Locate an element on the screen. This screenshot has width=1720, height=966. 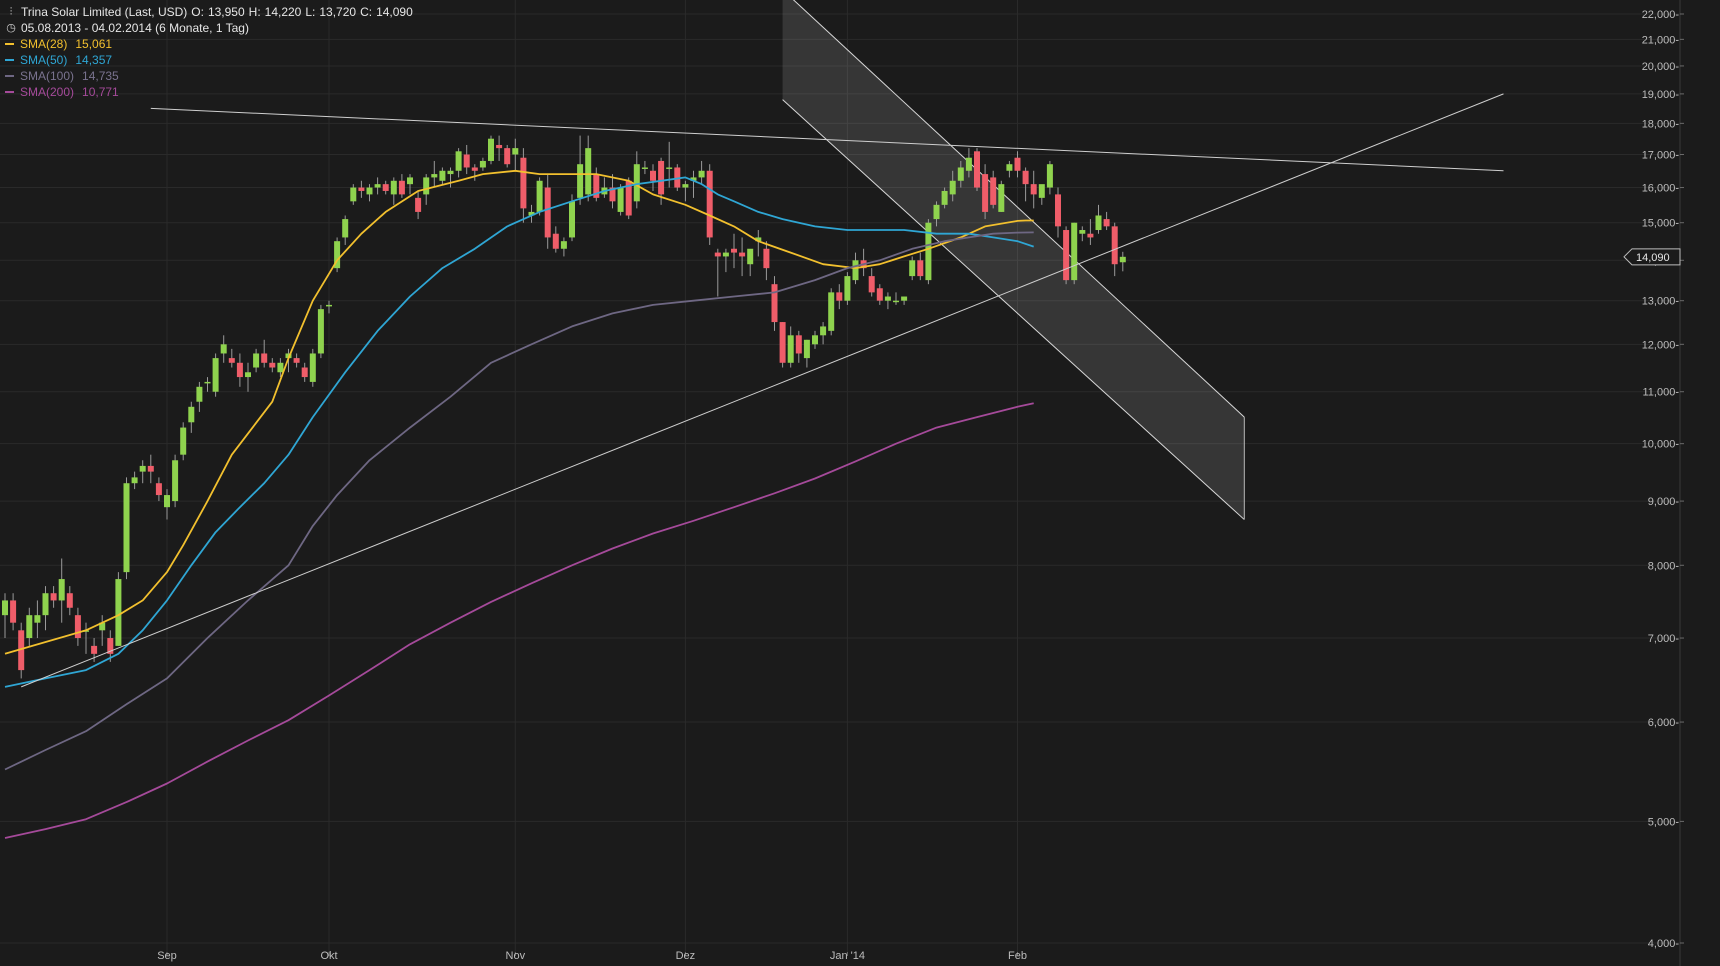
sma50-value: 14,357 is located at coordinates (94, 60).